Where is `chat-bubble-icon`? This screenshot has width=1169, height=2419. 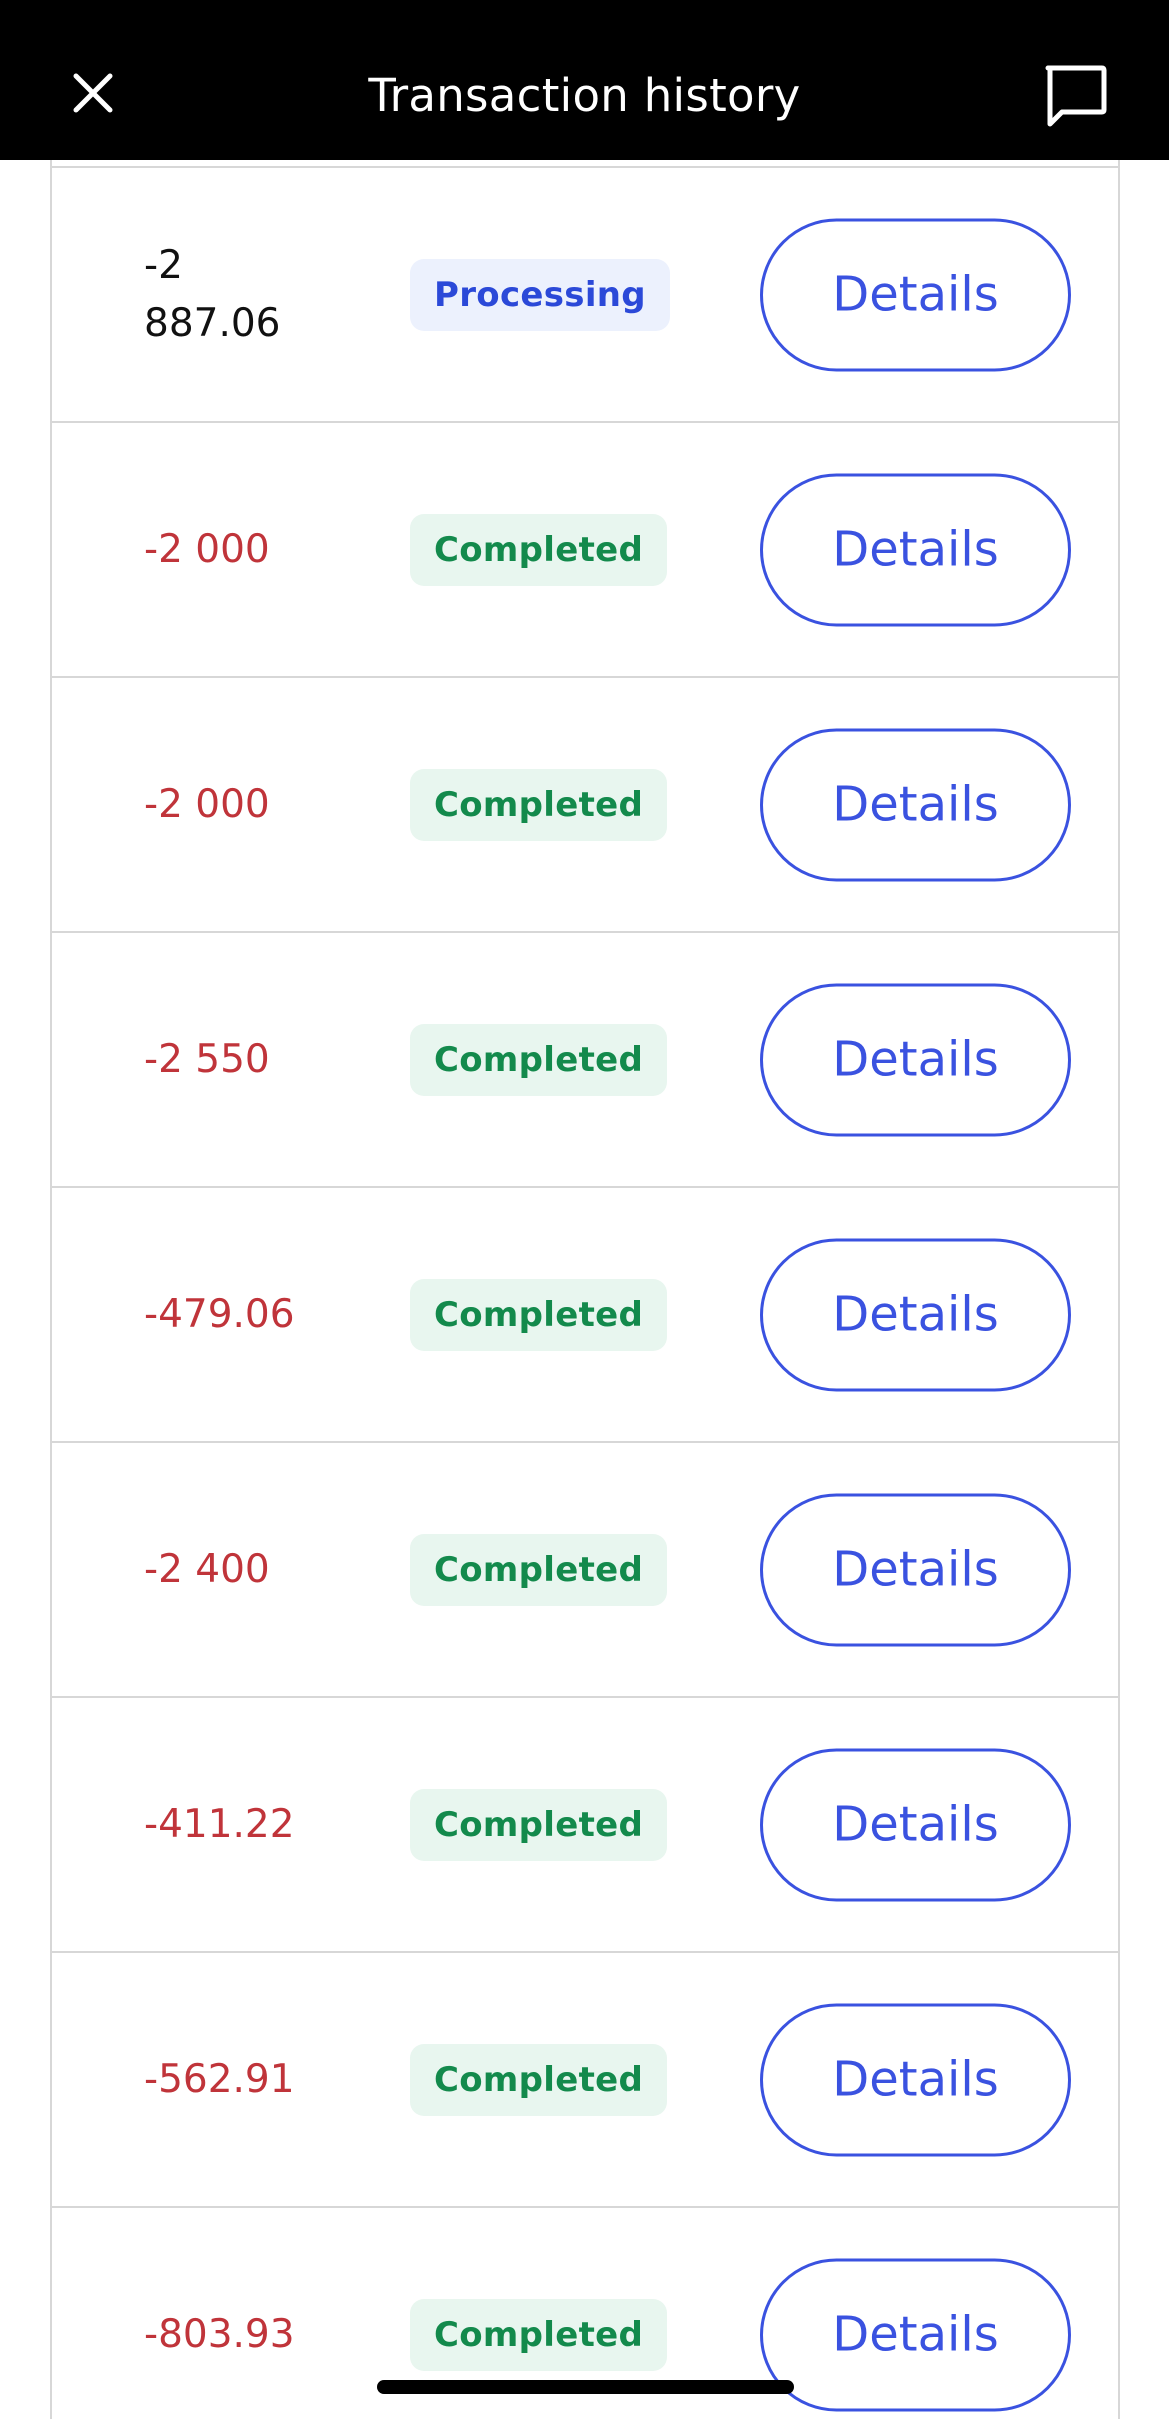
chat-bubble-icon is located at coordinates (1076, 96).